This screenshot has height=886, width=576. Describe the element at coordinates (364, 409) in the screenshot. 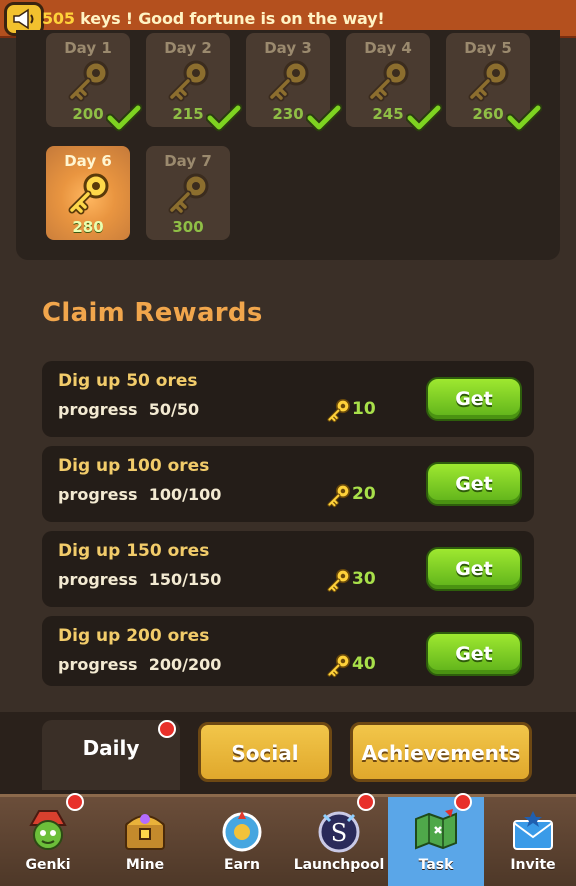

I see `reward-amount: 10` at that location.